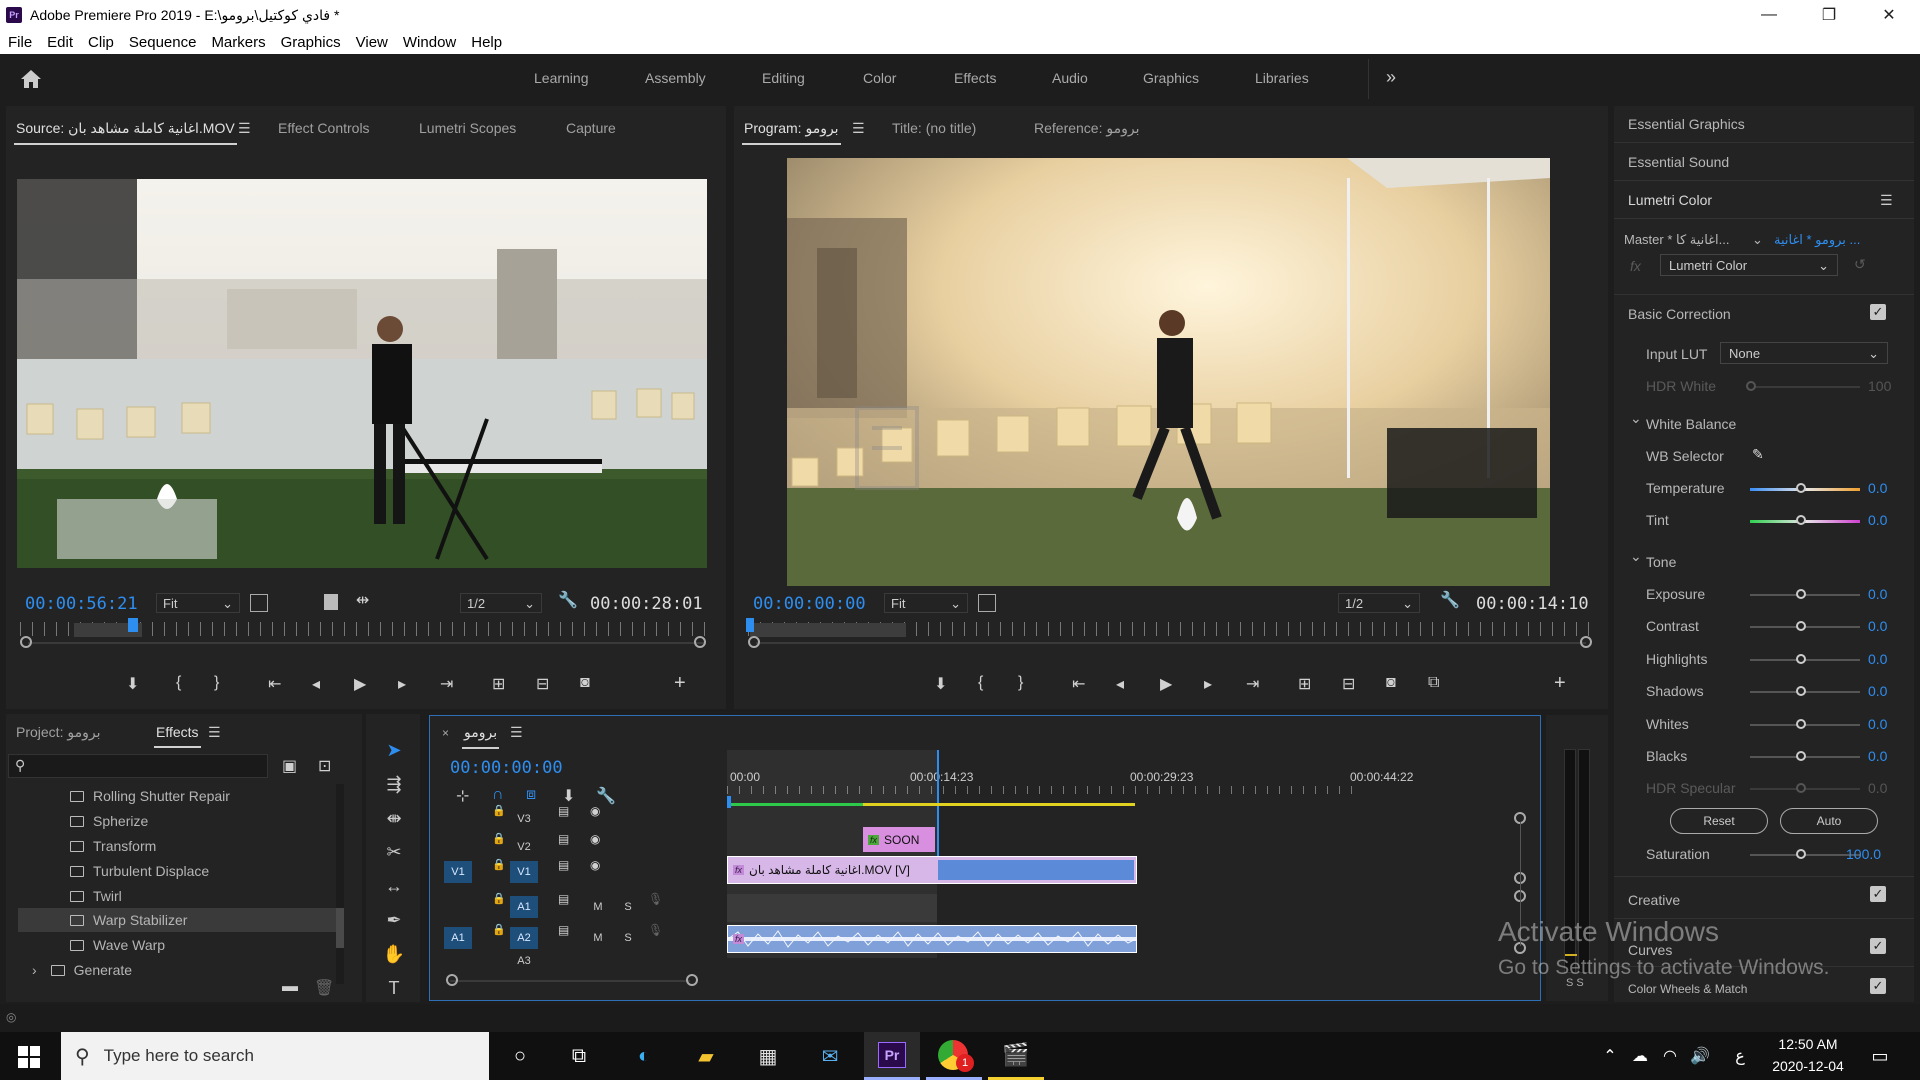 Image resolution: width=1920 pixels, height=1080 pixels. Describe the element at coordinates (163, 42) in the screenshot. I see `menu-sequence: Sequence` at that location.